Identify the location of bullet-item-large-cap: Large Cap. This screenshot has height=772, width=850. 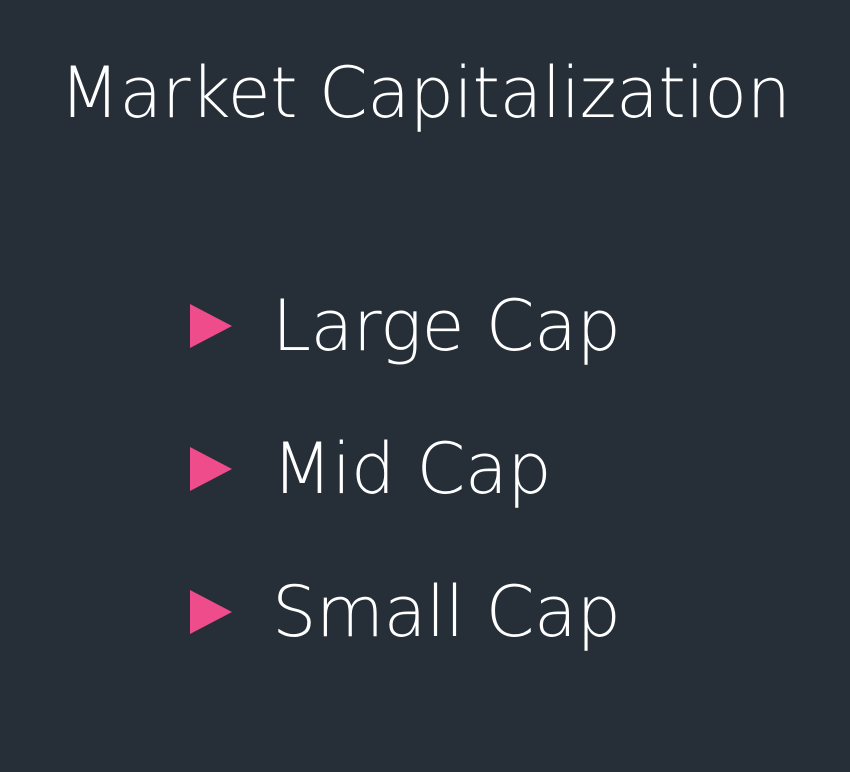
(405, 326).